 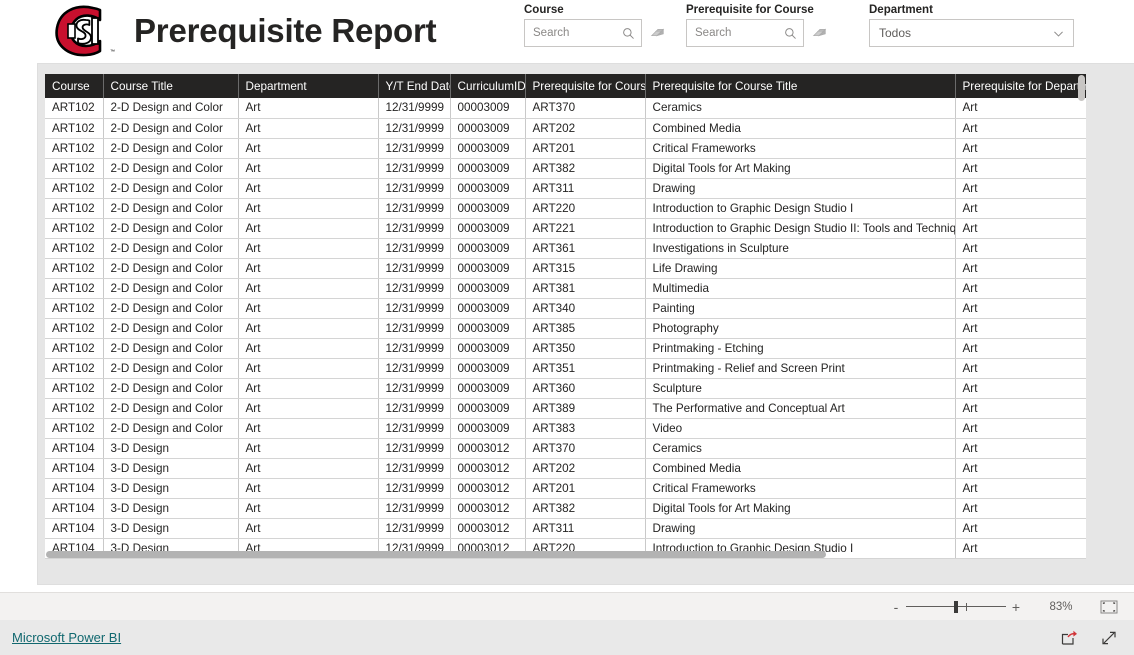 I want to click on search-input-prerequisite: Search, so click(x=745, y=33).